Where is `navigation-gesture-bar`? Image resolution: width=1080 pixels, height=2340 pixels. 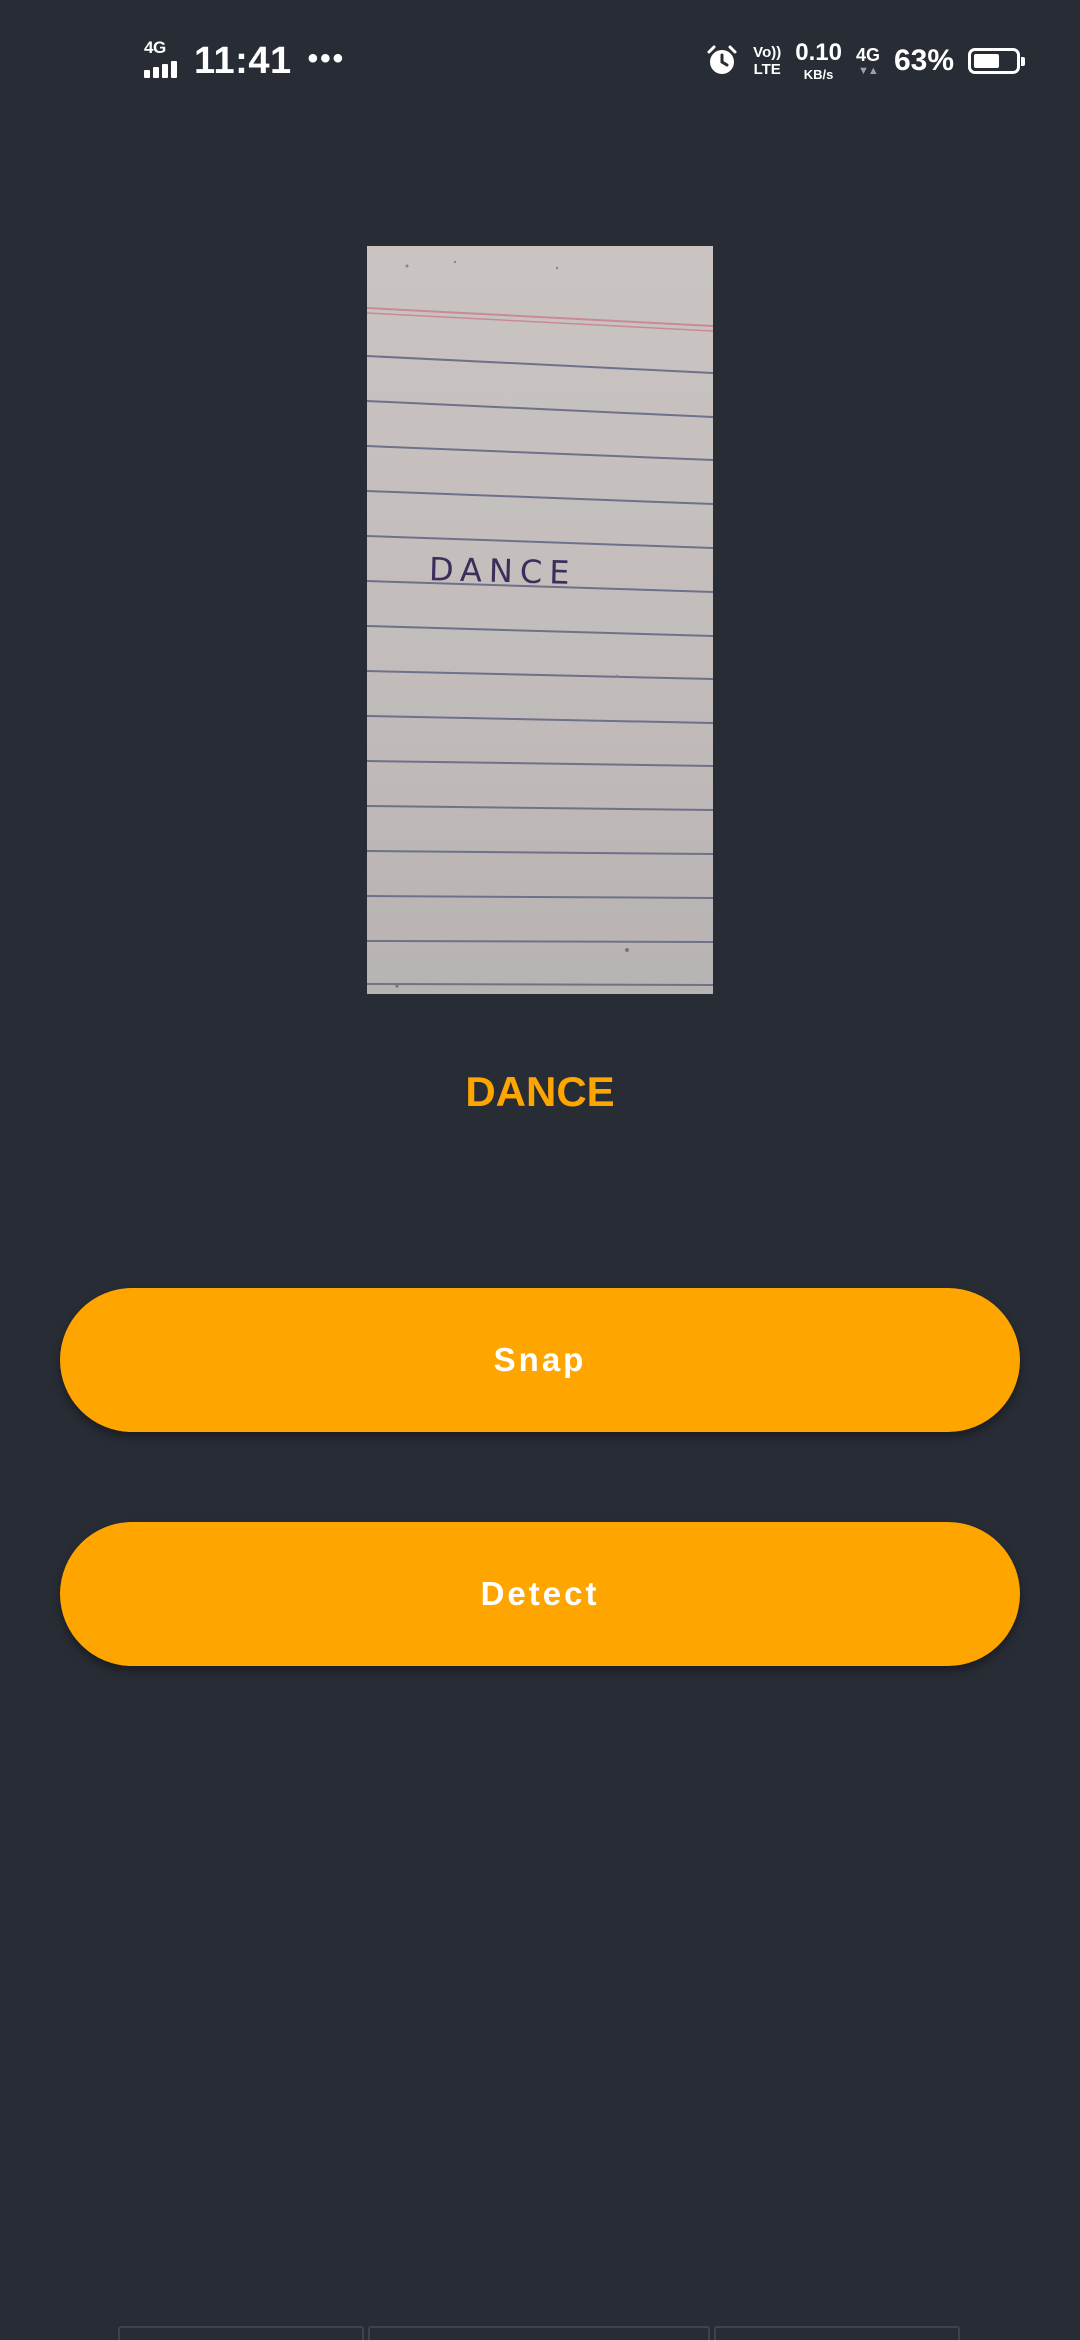 navigation-gesture-bar is located at coordinates (540, 2333).